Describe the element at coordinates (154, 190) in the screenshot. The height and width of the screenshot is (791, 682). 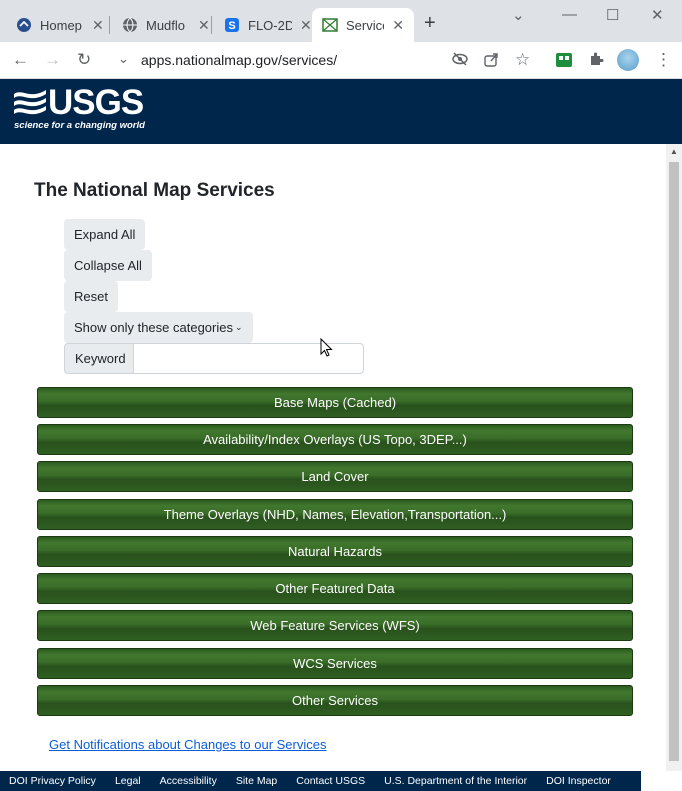
I see `page-title: The National Map Services` at that location.